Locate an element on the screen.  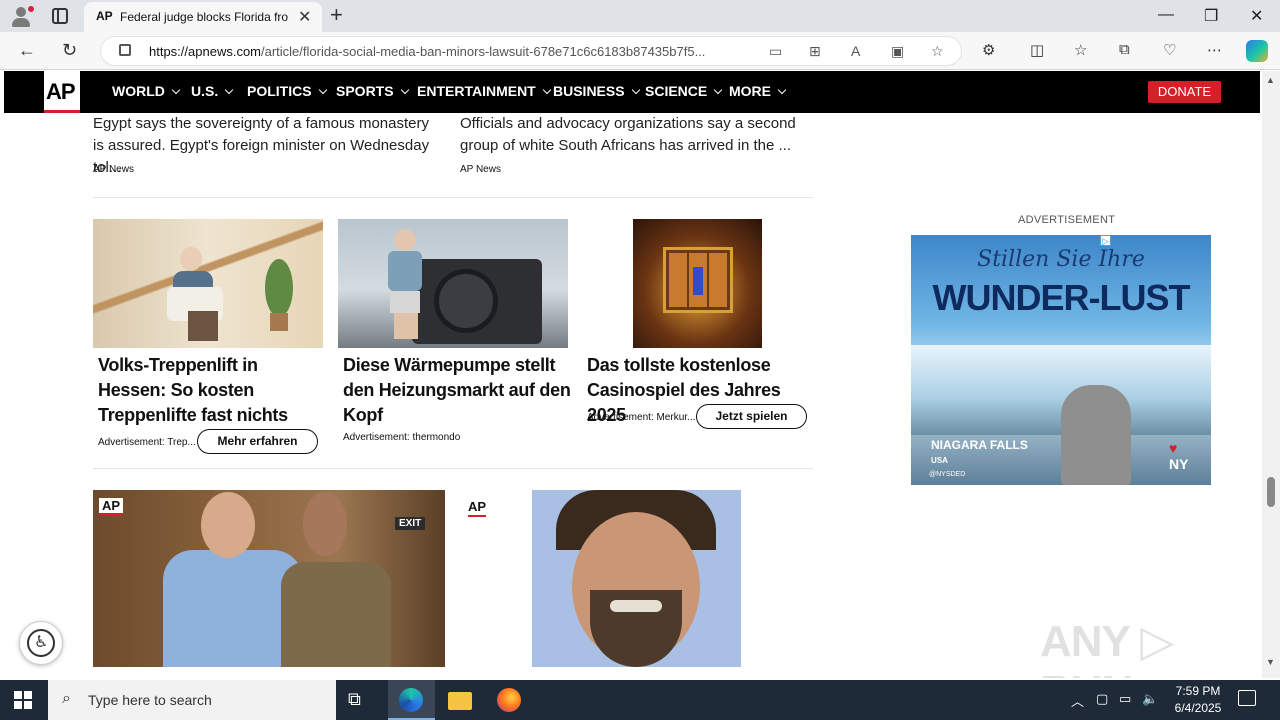
taskbar-clock: 7:59 PM 6/4/2025 is located at coordinates (1198, 700).